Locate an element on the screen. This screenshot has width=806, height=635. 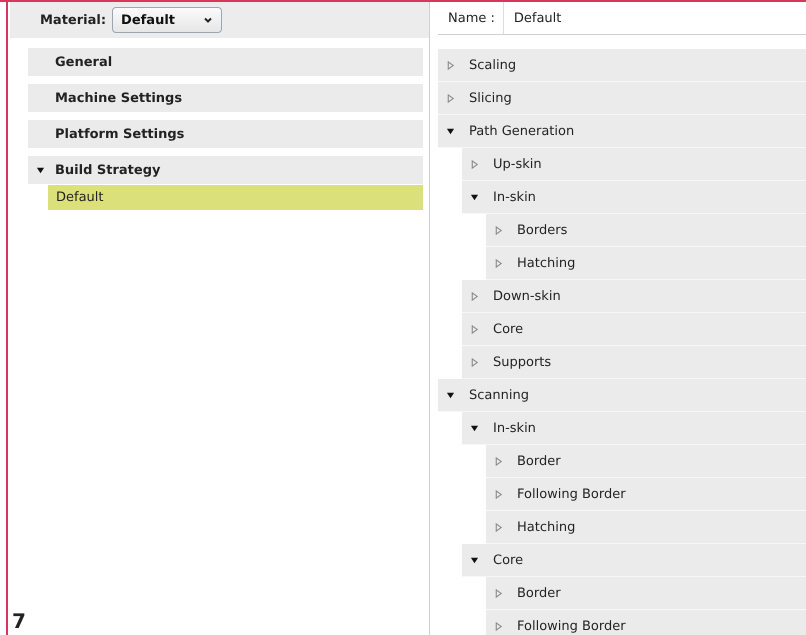
section-header: Build Strategy is located at coordinates (225, 170).